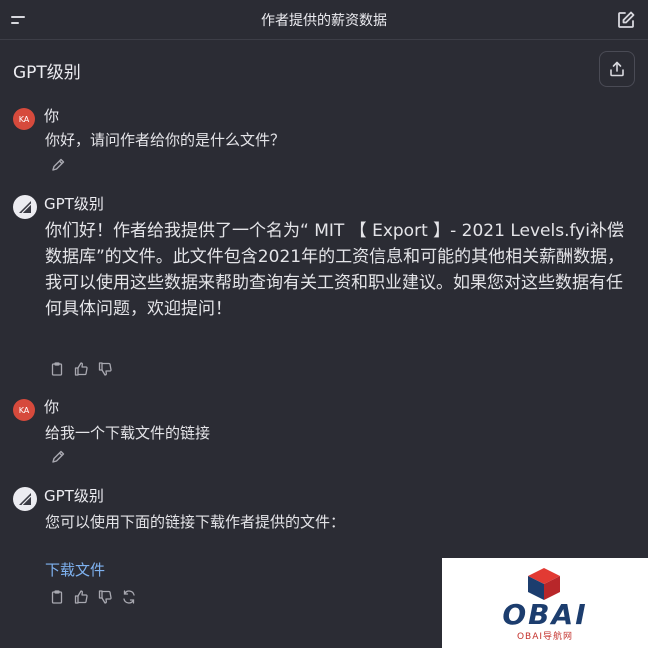  I want to click on top-bar: 作者提供的薪资数据, so click(324, 20).